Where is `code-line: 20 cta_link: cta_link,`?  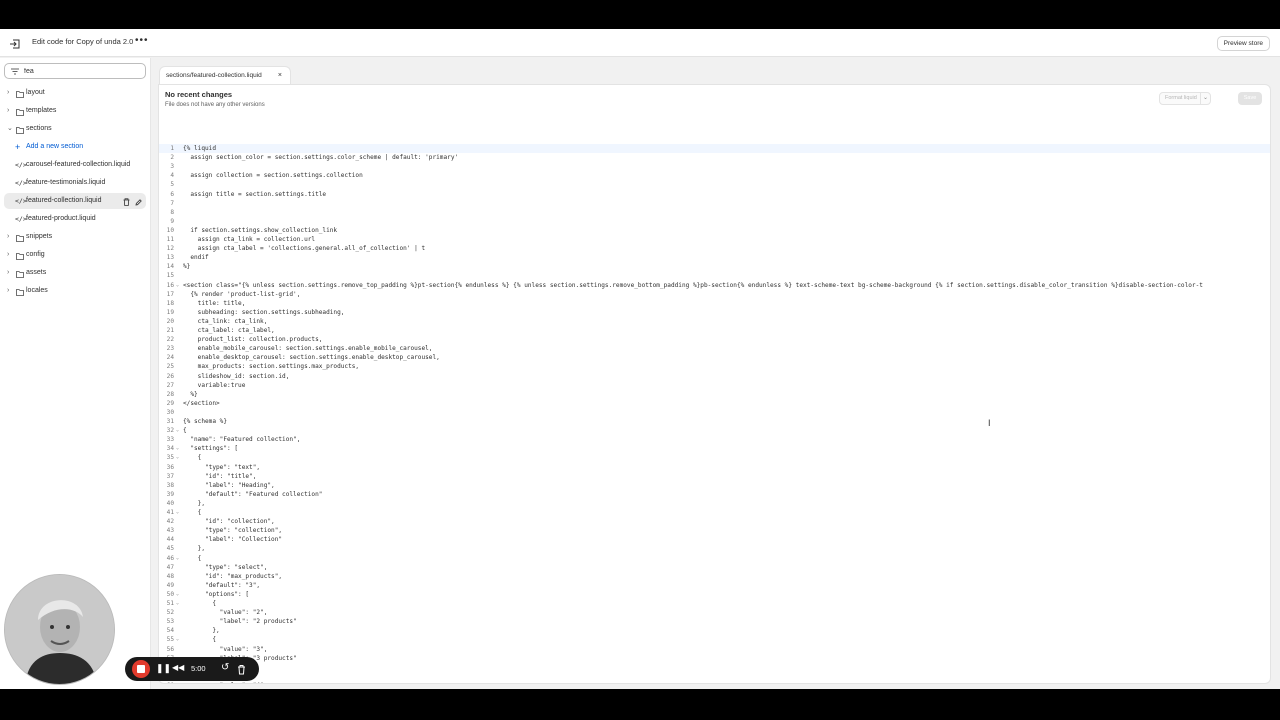
code-line: 20 cta_link: cta_link, is located at coordinates (714, 321).